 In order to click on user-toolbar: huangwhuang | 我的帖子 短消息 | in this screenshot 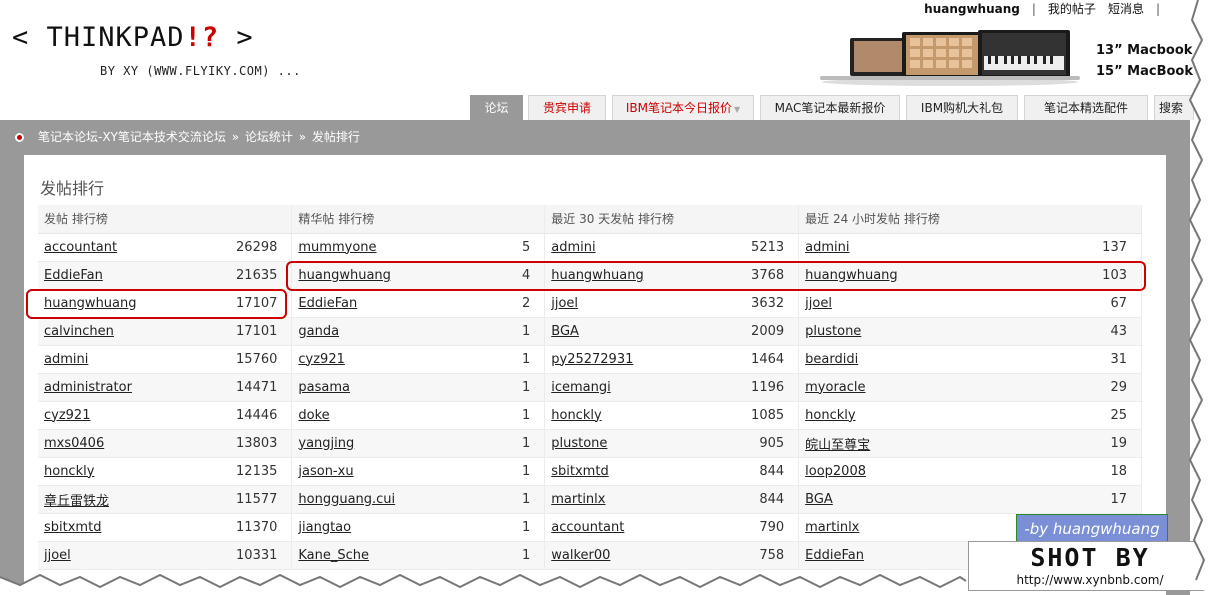, I will do `click(1048, 9)`.